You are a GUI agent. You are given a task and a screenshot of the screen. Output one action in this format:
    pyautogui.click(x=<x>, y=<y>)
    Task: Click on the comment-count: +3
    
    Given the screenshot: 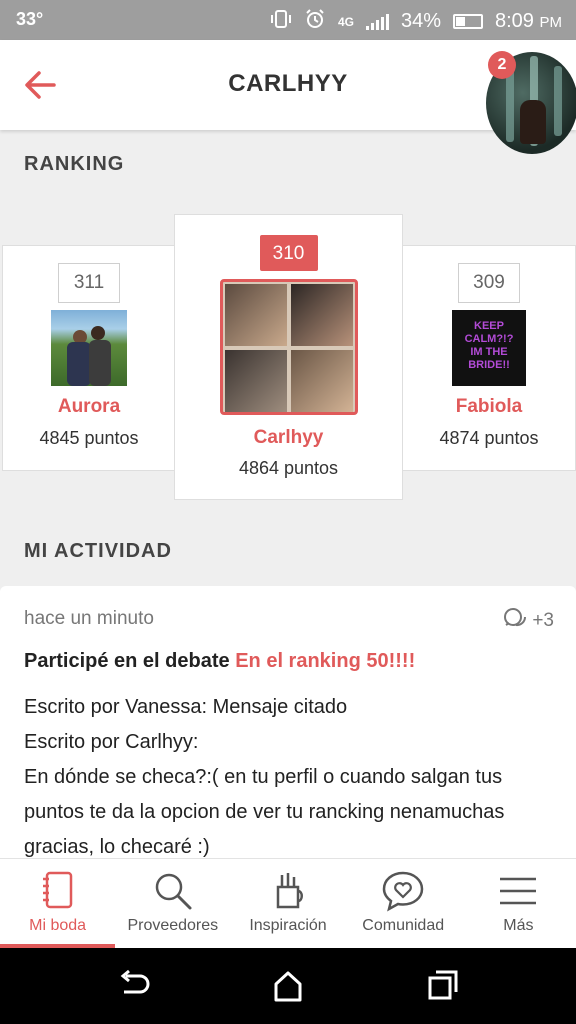 What is the action you would take?
    pyautogui.click(x=528, y=621)
    